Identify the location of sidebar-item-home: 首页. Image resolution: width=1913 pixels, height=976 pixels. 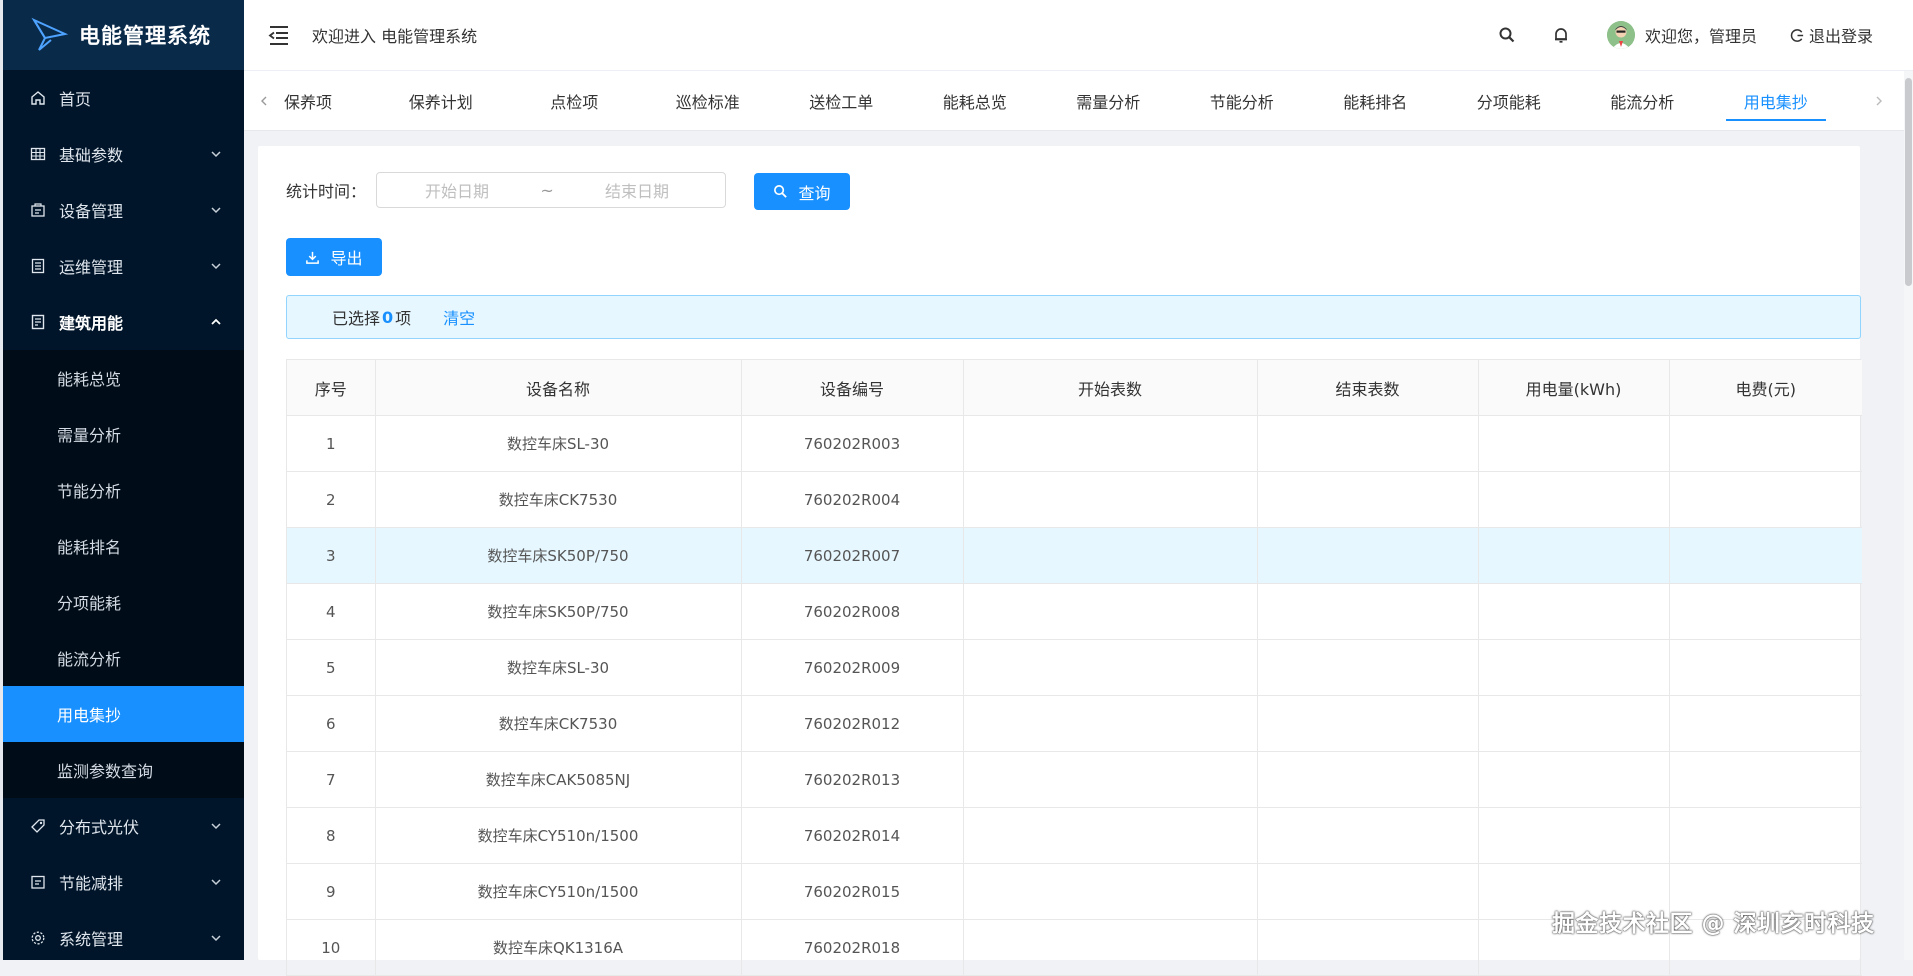
(123, 98).